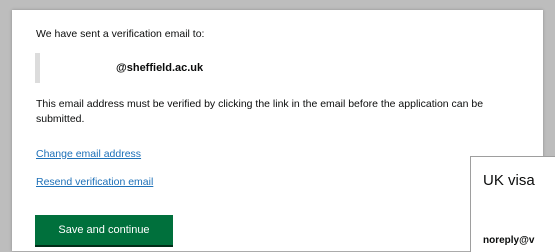  Describe the element at coordinates (88, 154) in the screenshot. I see `change-email-link: Change email address` at that location.